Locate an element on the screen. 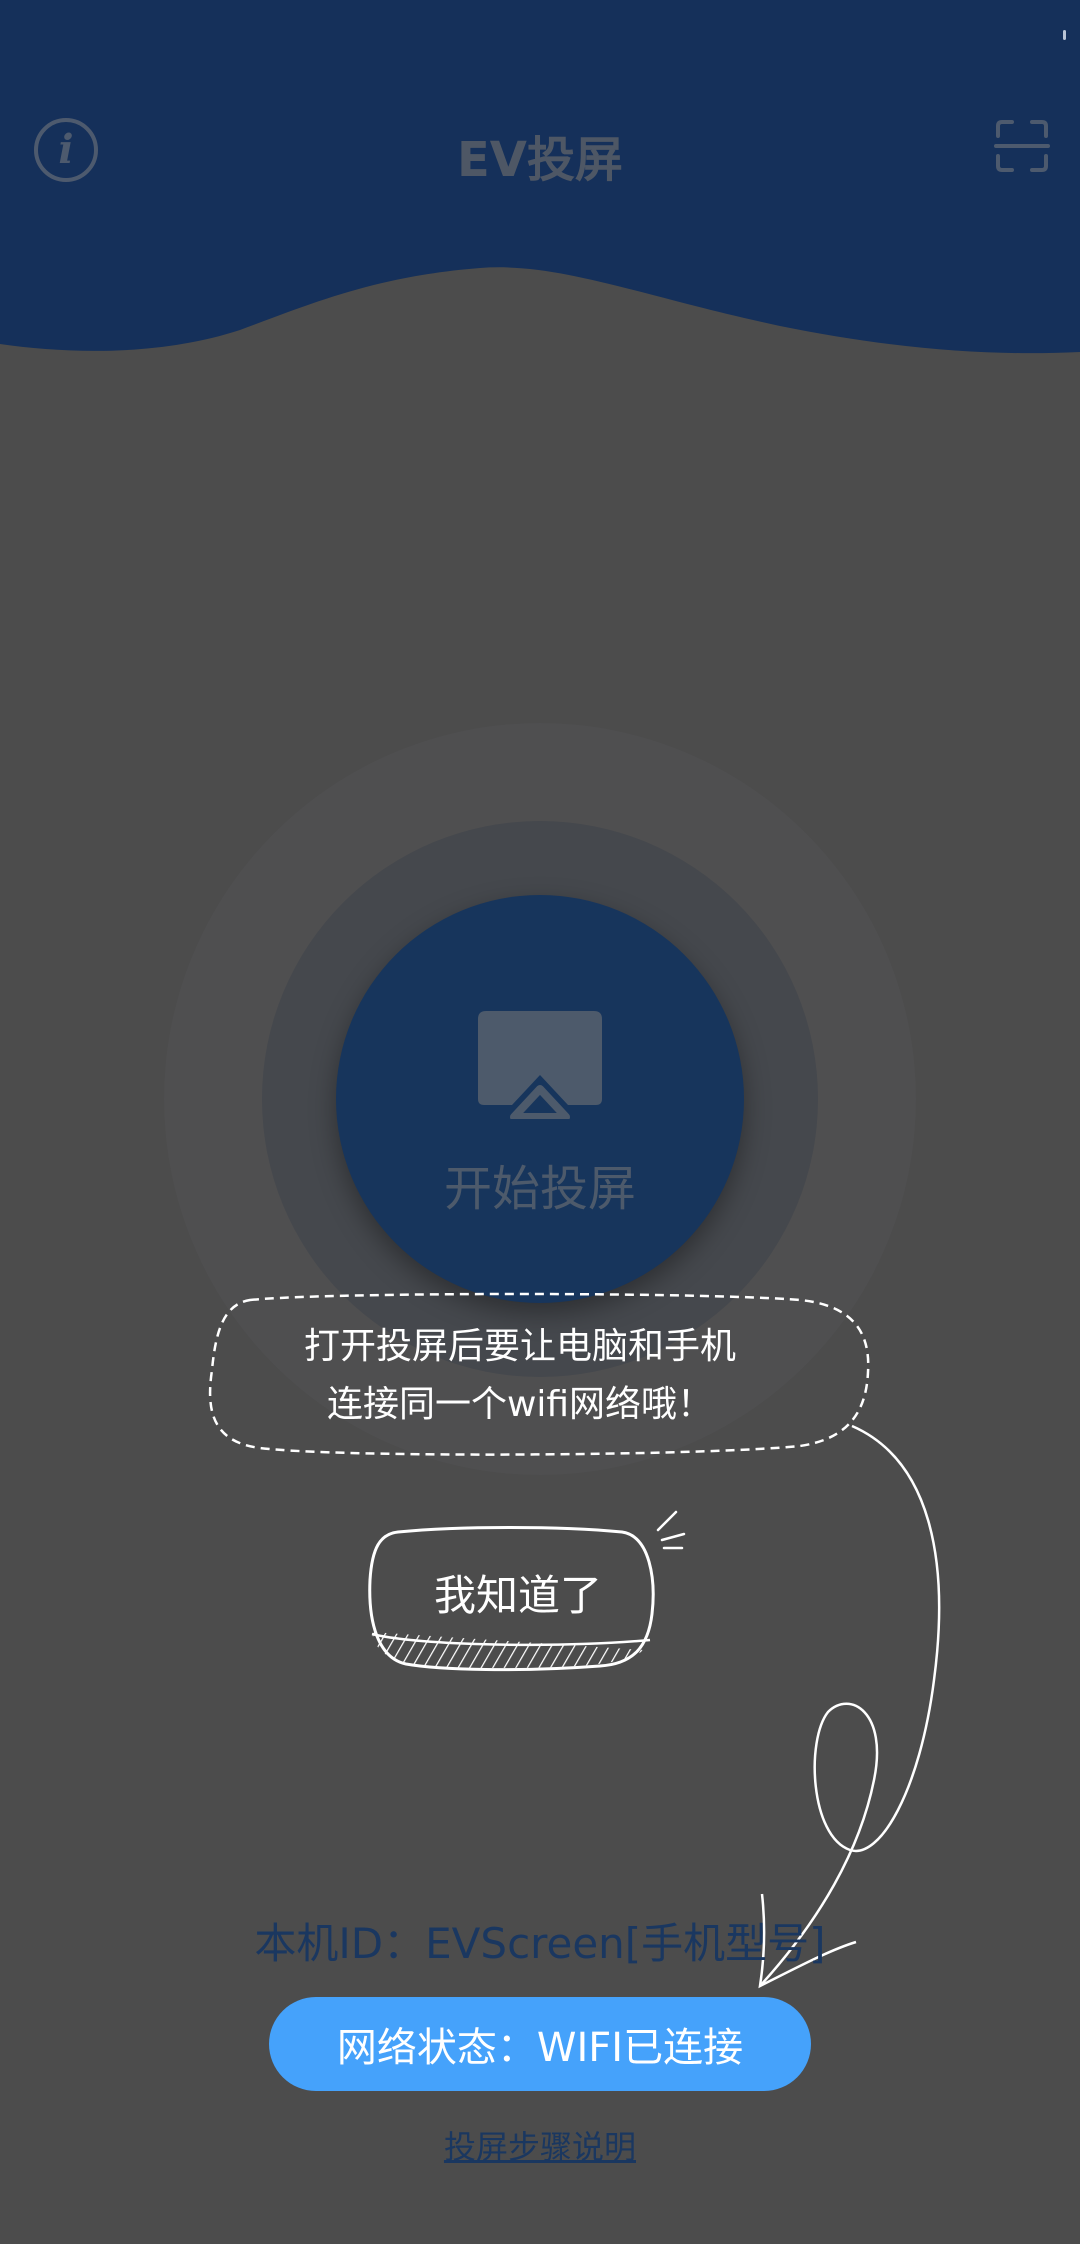  arrow-pointer is located at coordinates (850, 1705).